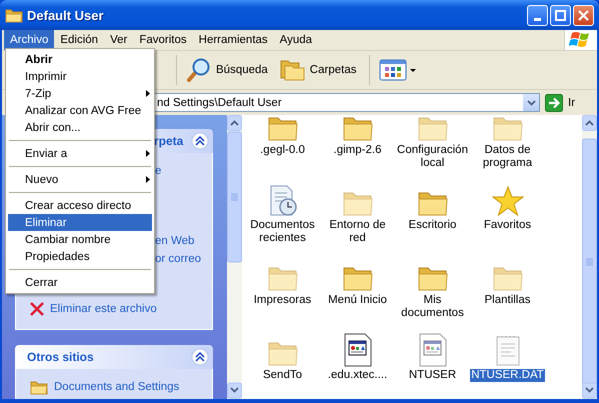 This screenshot has width=599, height=403. Describe the element at coordinates (282, 300) in the screenshot. I see `file-label: Impresoras` at that location.